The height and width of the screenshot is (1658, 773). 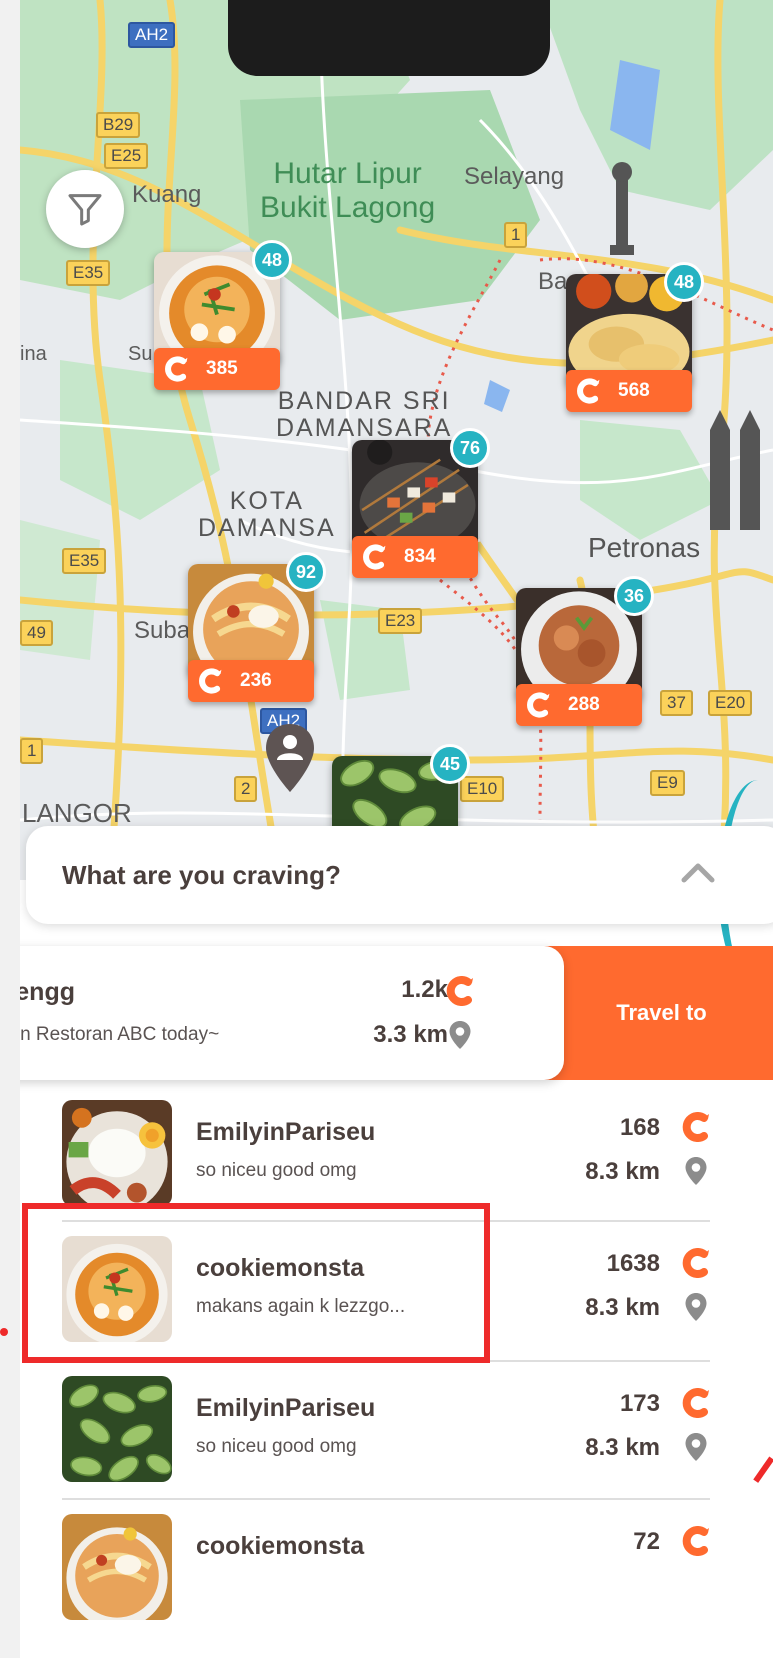 I want to click on craving-title: What are you craving?, so click(x=201, y=874).